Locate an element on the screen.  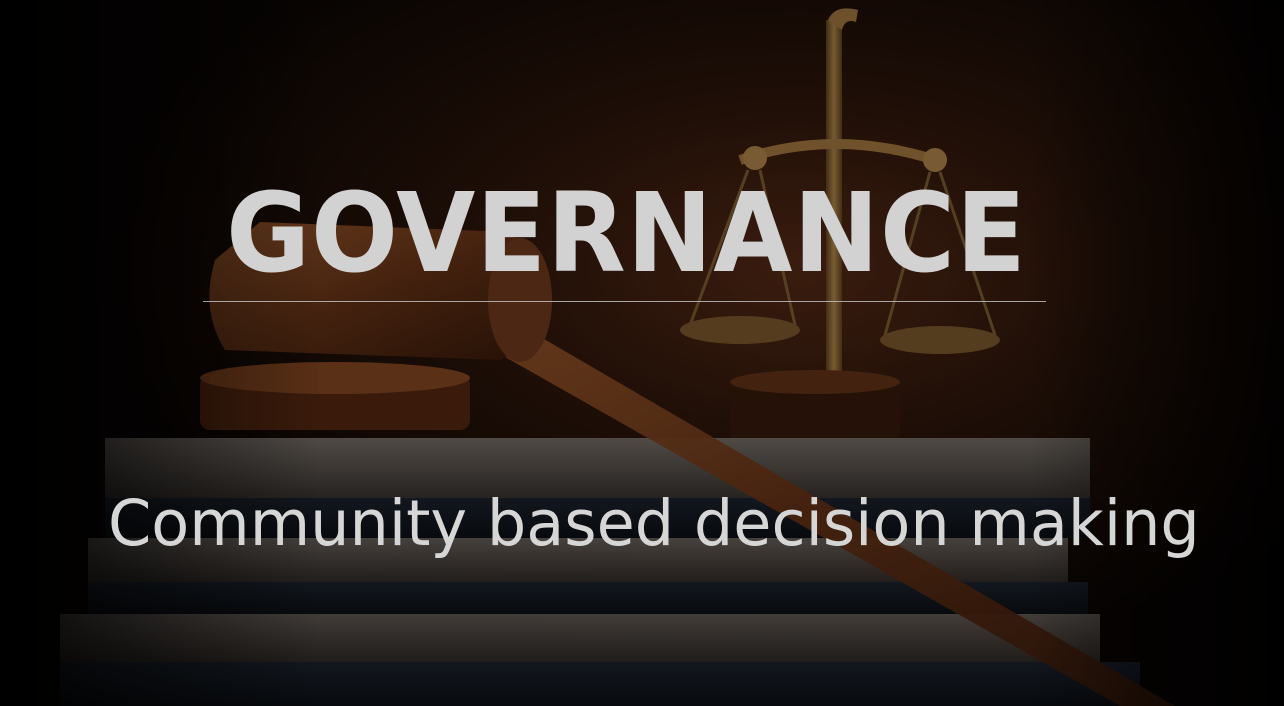
title-divider is located at coordinates (624, 301).